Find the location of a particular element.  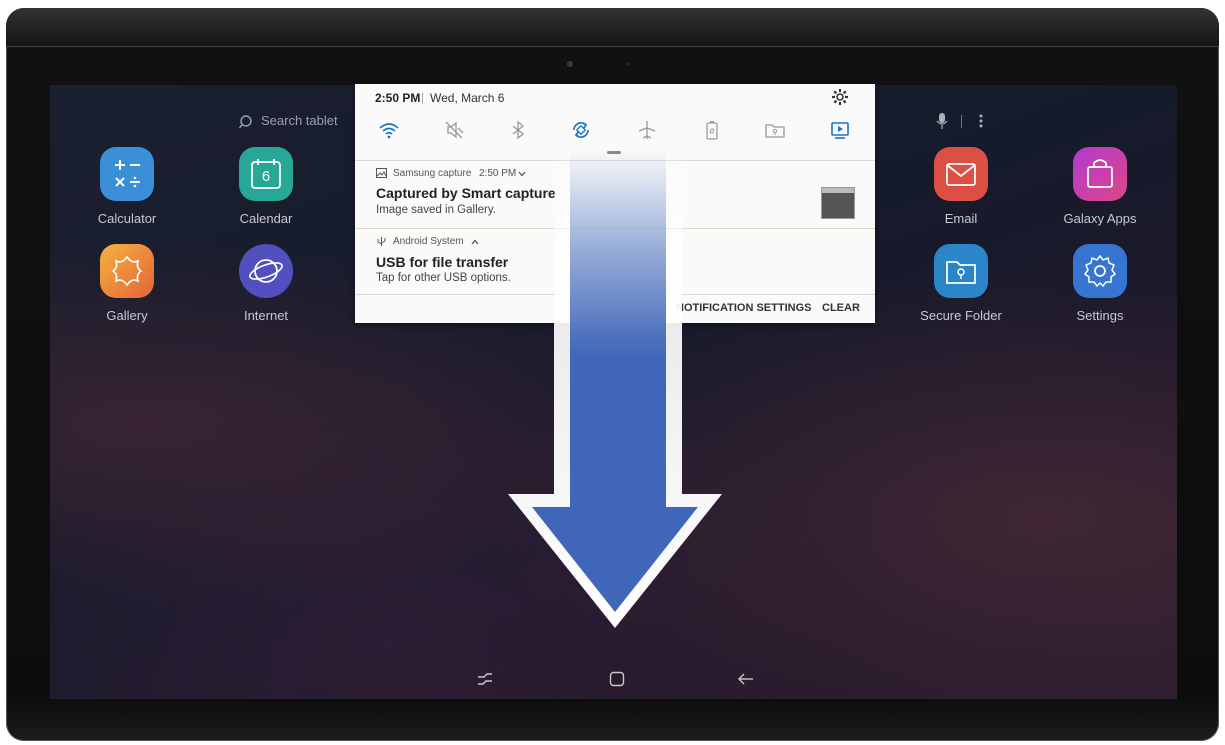

app-galaxy-apps: Galaxy Apps is located at coordinates (1100, 186).